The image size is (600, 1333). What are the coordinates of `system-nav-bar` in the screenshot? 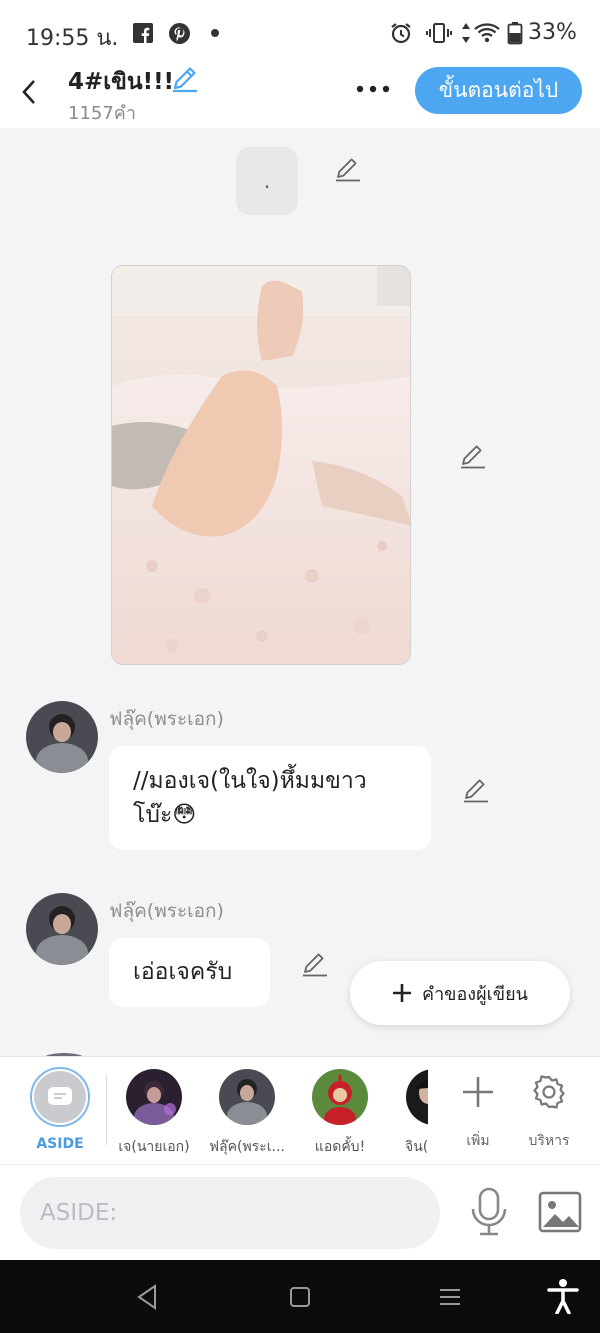 It's located at (300, 1296).